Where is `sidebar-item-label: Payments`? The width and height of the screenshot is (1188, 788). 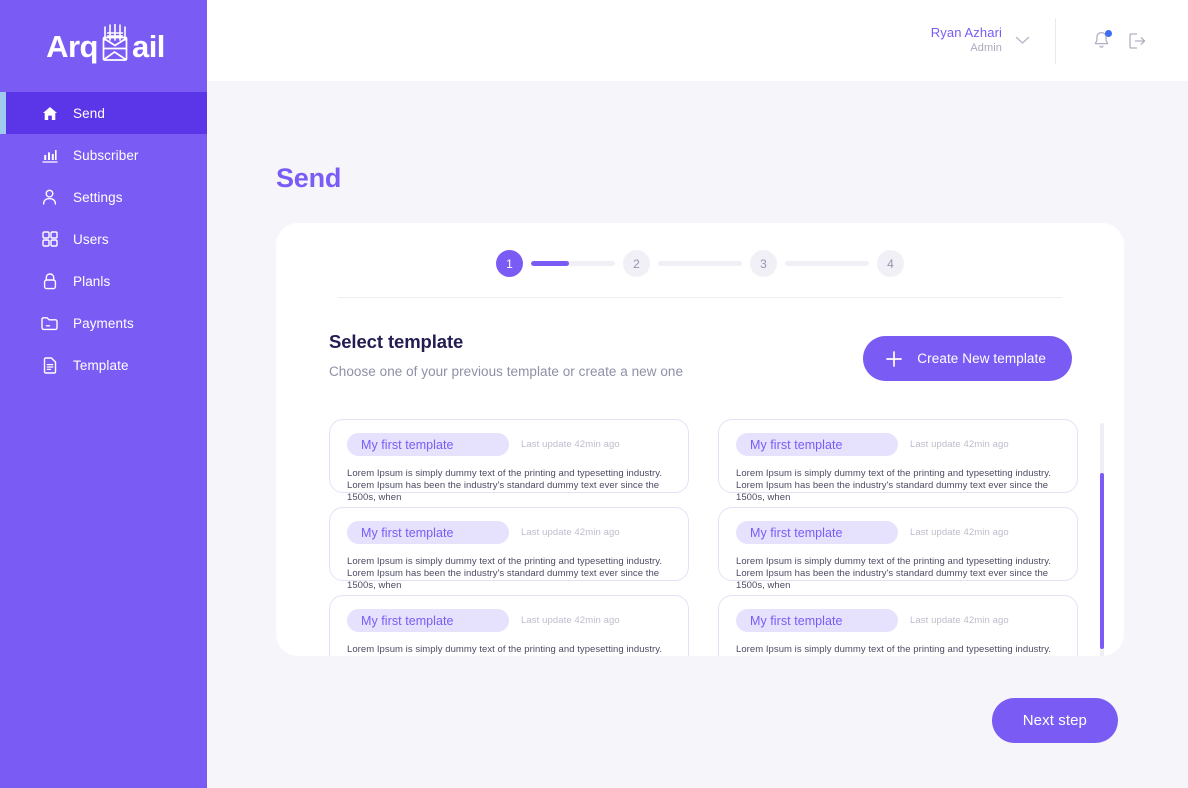
sidebar-item-label: Payments is located at coordinates (103, 323).